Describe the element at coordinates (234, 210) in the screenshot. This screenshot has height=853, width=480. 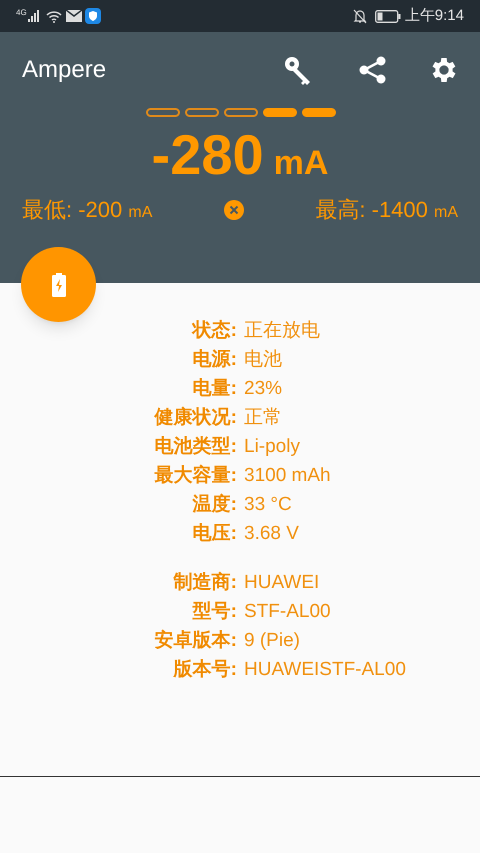
I see `reset-icon` at that location.